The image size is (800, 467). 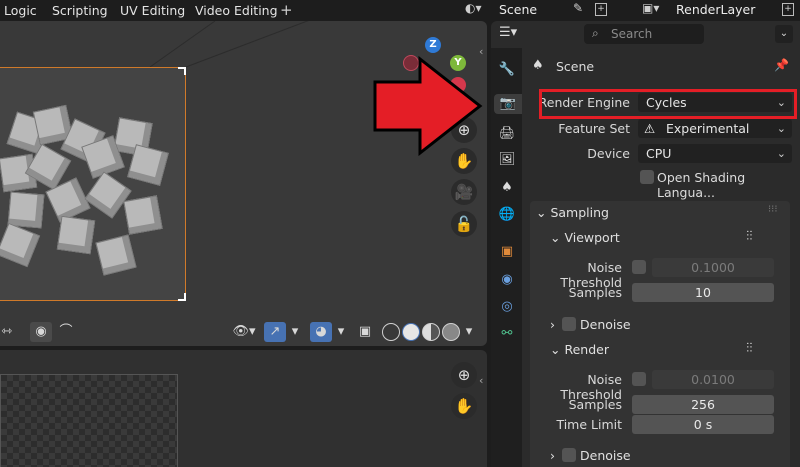 I want to click on gizmo-z-axis: Z, so click(x=433, y=45).